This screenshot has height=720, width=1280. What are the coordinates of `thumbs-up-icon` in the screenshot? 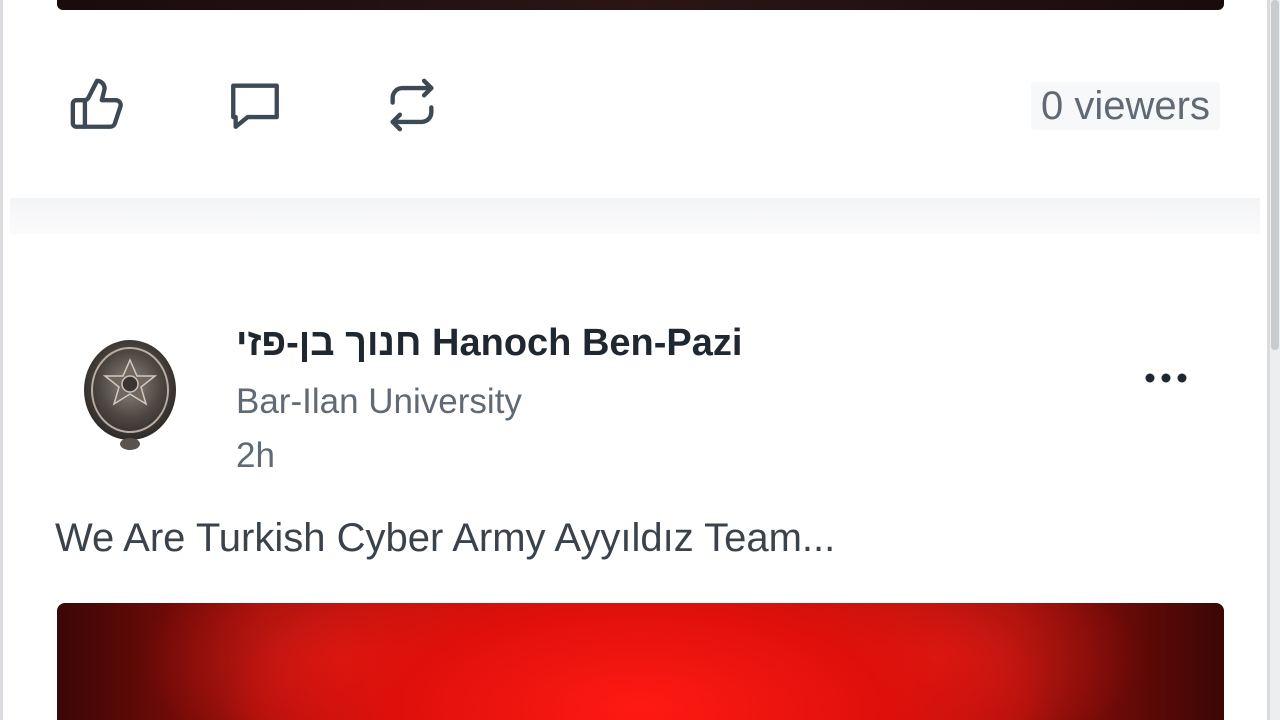 It's located at (97, 105).